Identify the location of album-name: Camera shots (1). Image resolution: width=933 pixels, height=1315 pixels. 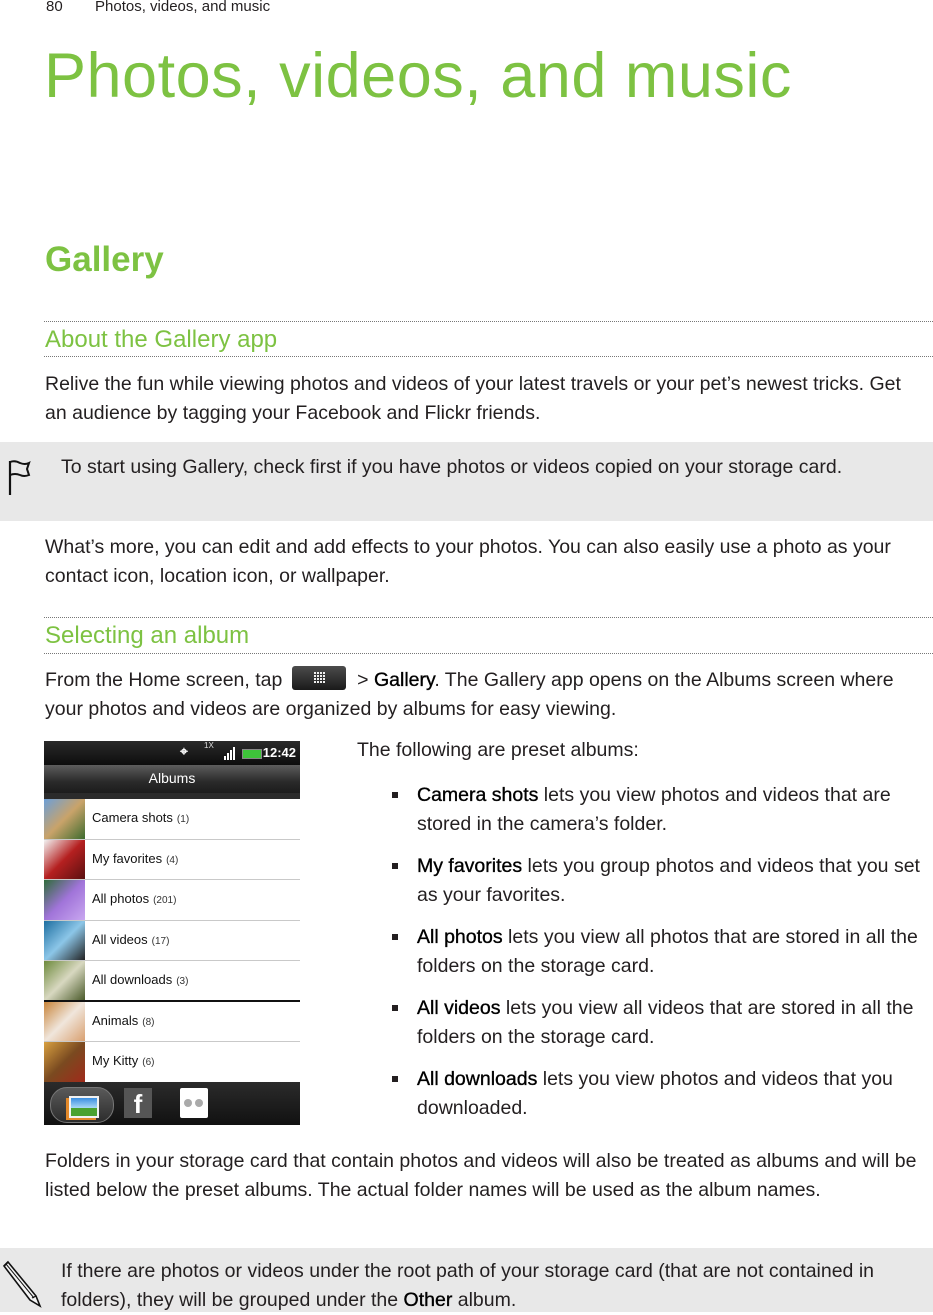
(140, 817).